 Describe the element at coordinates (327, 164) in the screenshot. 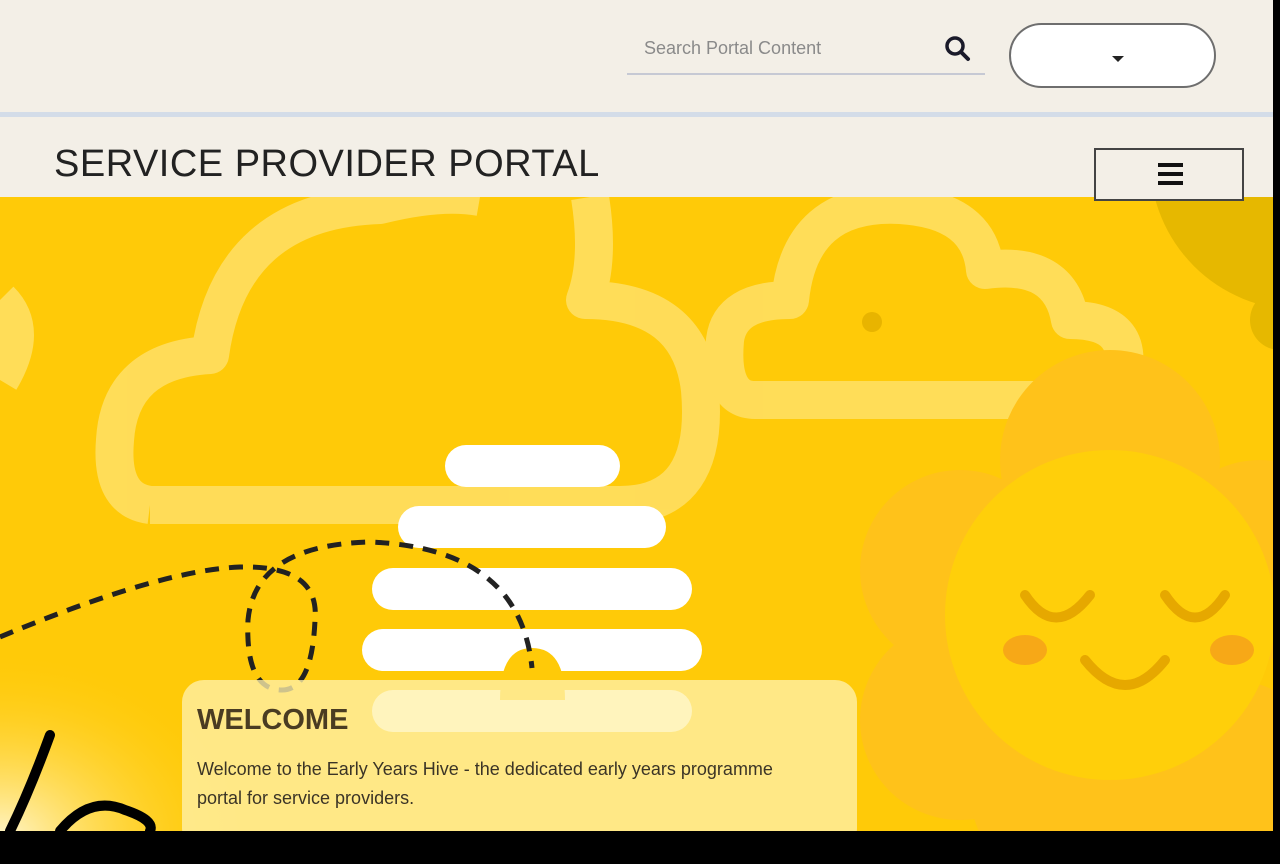

I see `page-title: SERVICE PROVIDER PORTAL` at that location.